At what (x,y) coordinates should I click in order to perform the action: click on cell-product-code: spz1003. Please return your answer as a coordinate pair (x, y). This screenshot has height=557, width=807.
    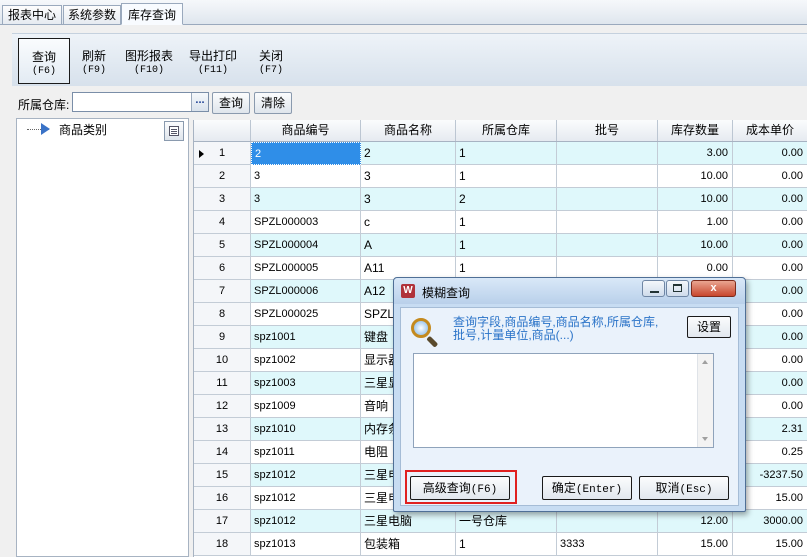
    Looking at the image, I should click on (306, 383).